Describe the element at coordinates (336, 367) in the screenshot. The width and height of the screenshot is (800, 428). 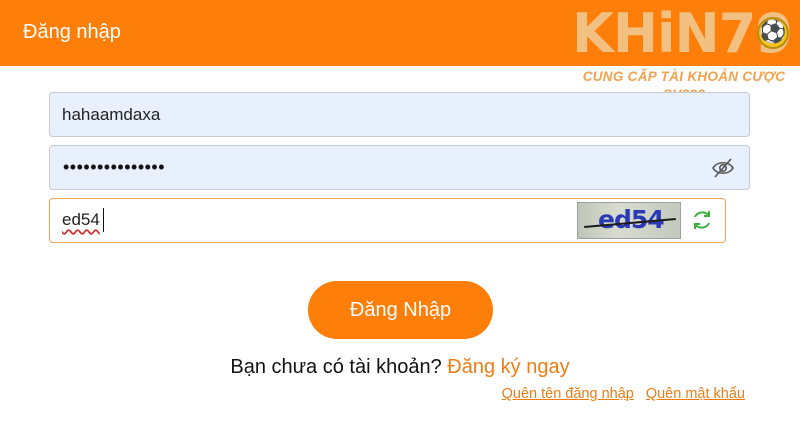
I see `signup-prompt-text: Bạn chưa có tài khoản?` at that location.